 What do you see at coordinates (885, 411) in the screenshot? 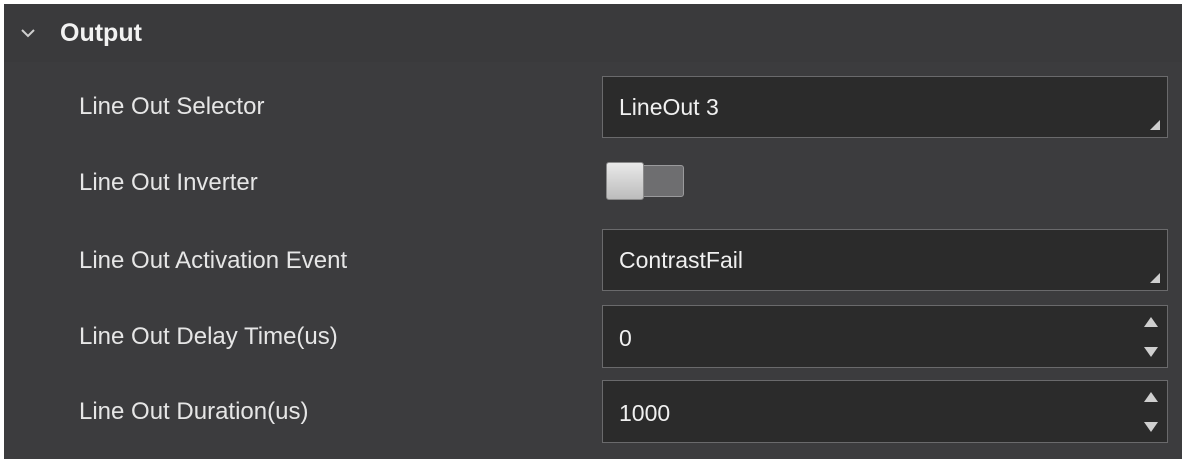
I see `line-out-duration-input: 1000` at bounding box center [885, 411].